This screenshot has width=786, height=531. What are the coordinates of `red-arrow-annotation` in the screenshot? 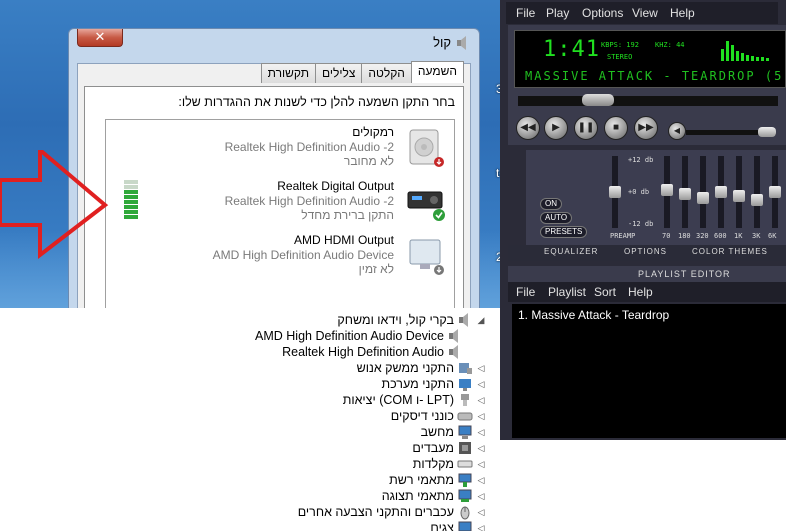 It's located at (54, 205).